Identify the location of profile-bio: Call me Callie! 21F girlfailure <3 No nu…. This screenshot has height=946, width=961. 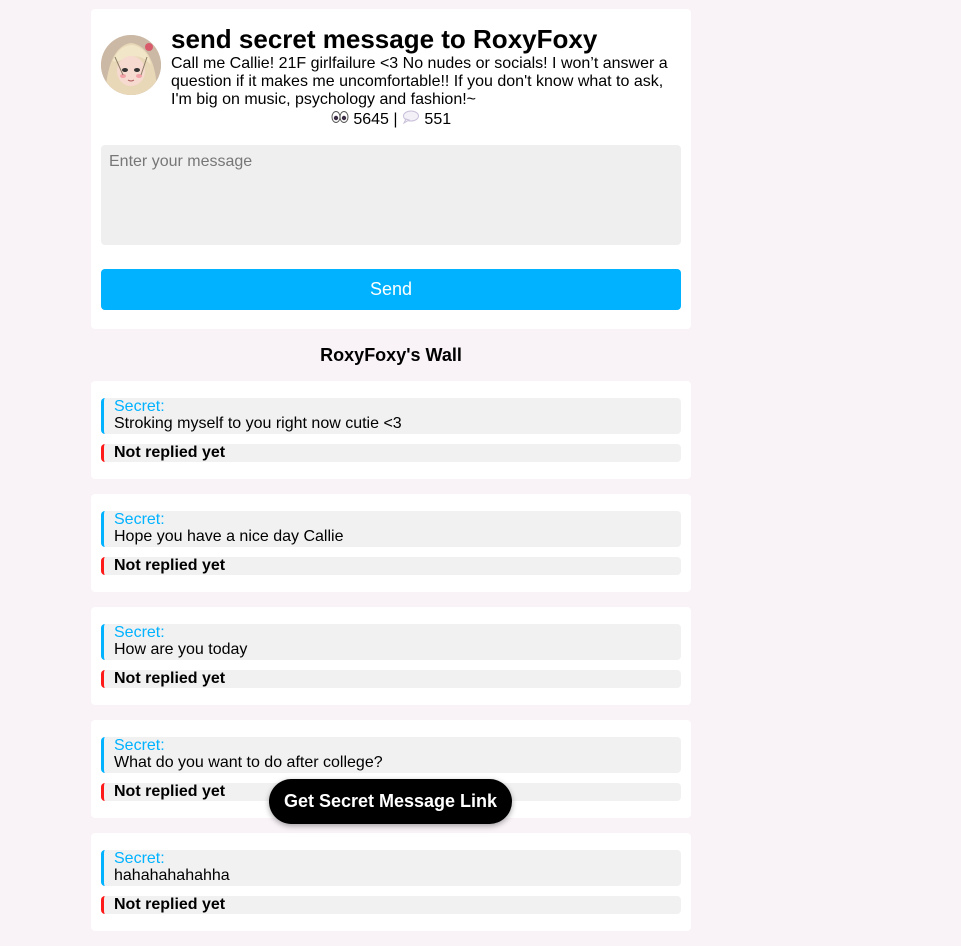
(419, 81).